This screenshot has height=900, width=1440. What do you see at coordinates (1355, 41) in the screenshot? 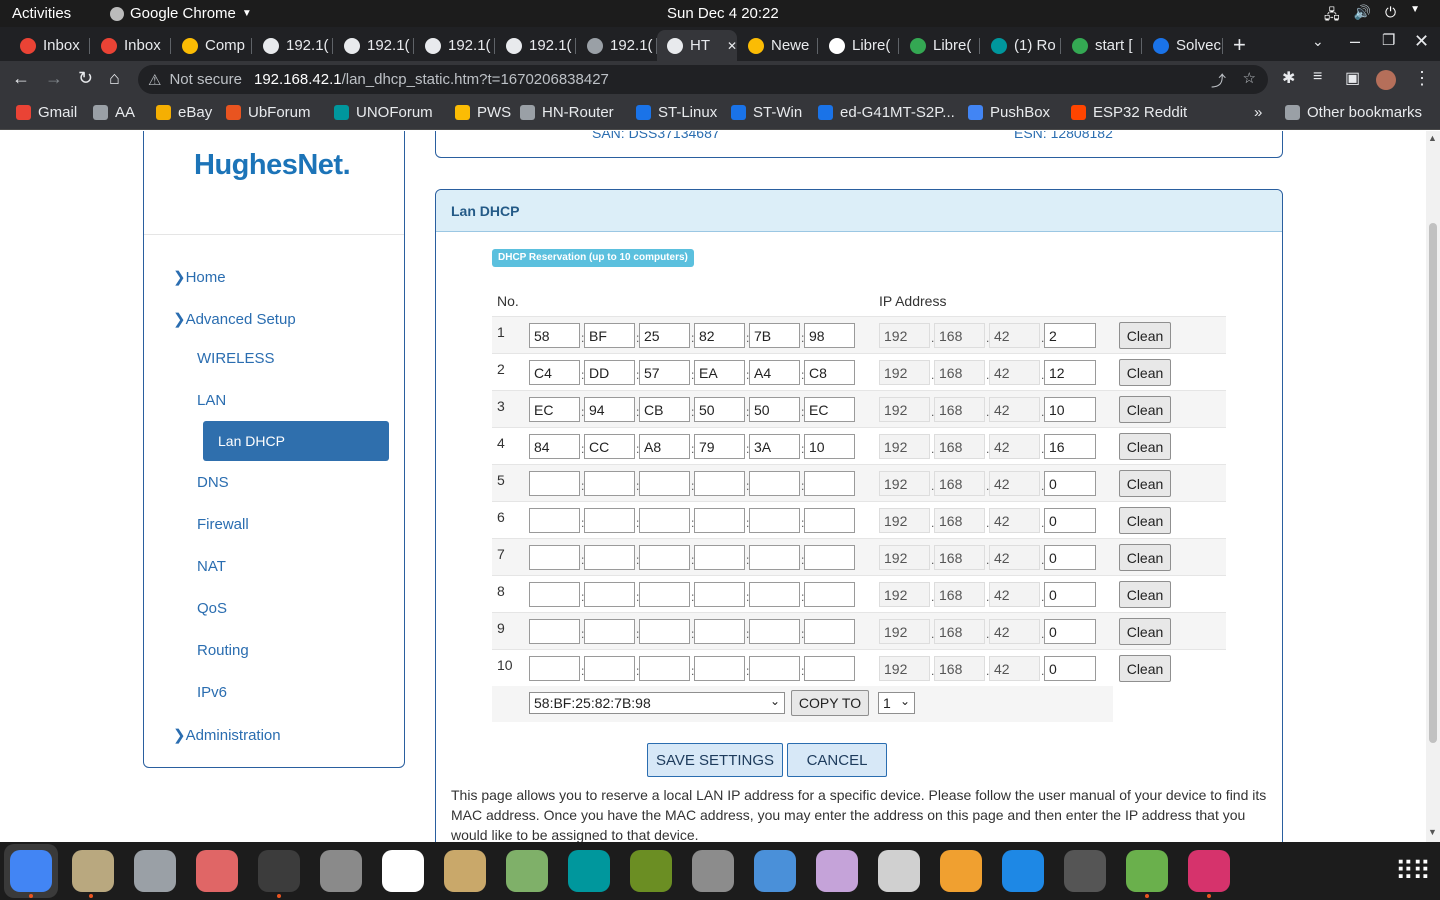
I see `minimize-icon: –` at bounding box center [1355, 41].